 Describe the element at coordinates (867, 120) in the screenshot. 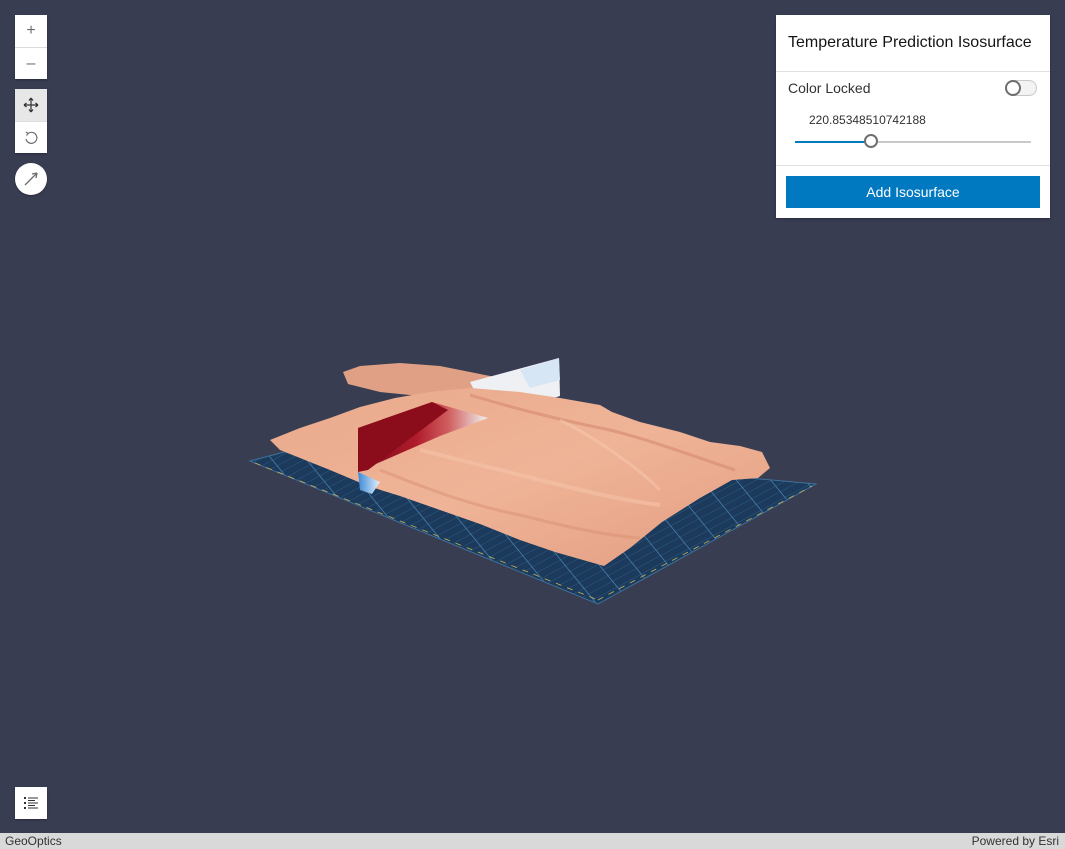

I see `slider-value-label: 220.85348510742188` at that location.